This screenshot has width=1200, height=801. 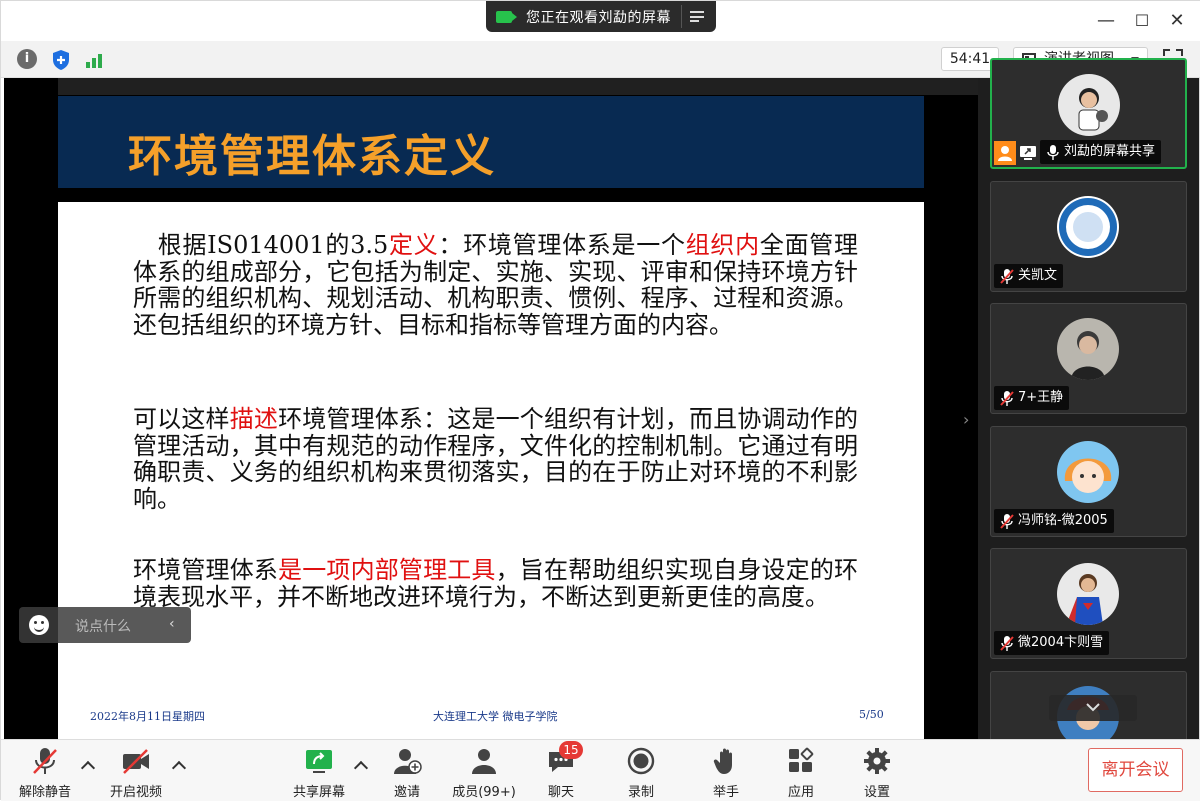 I want to click on slide-title: 环境管理体系定义, so click(x=312, y=156).